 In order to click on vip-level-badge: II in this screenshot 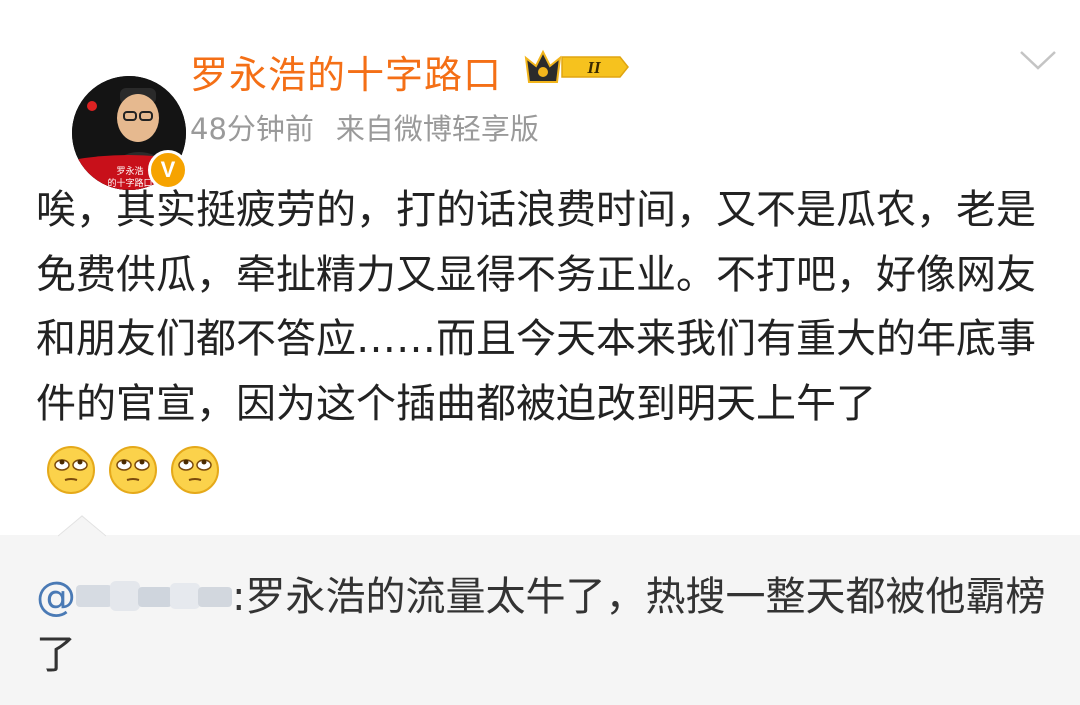, I will do `click(577, 67)`.